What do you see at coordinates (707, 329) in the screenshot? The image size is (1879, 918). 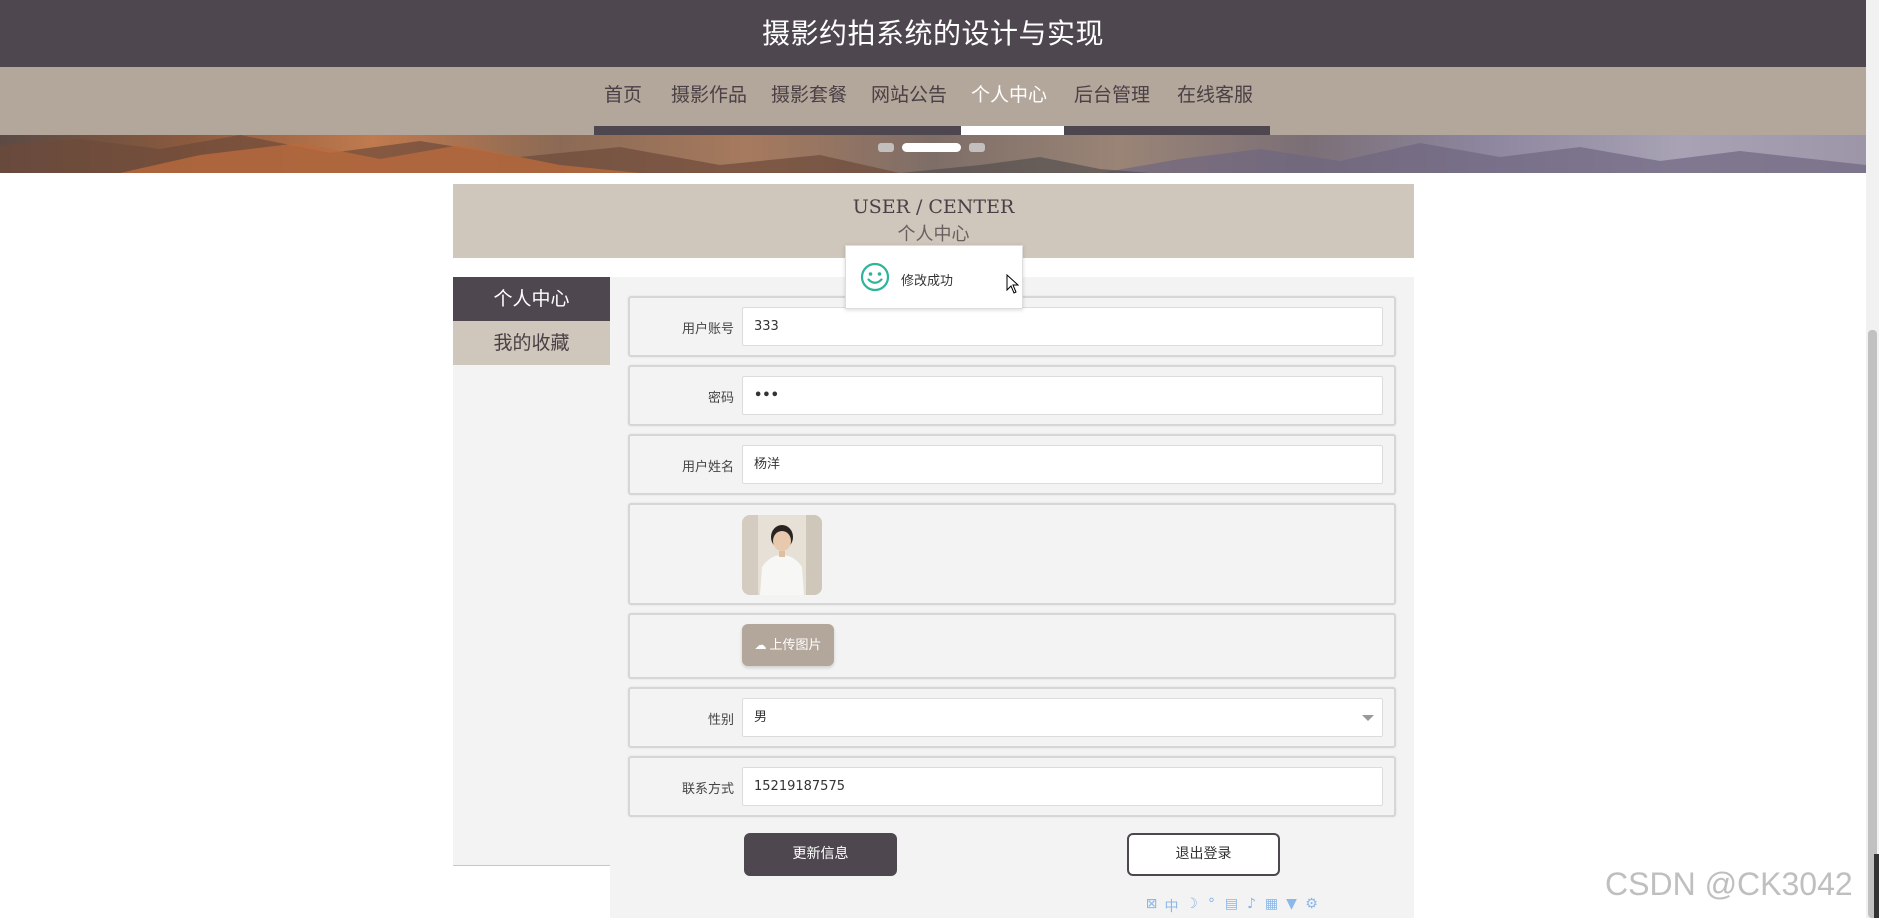 I see `account-label: 用户账号` at bounding box center [707, 329].